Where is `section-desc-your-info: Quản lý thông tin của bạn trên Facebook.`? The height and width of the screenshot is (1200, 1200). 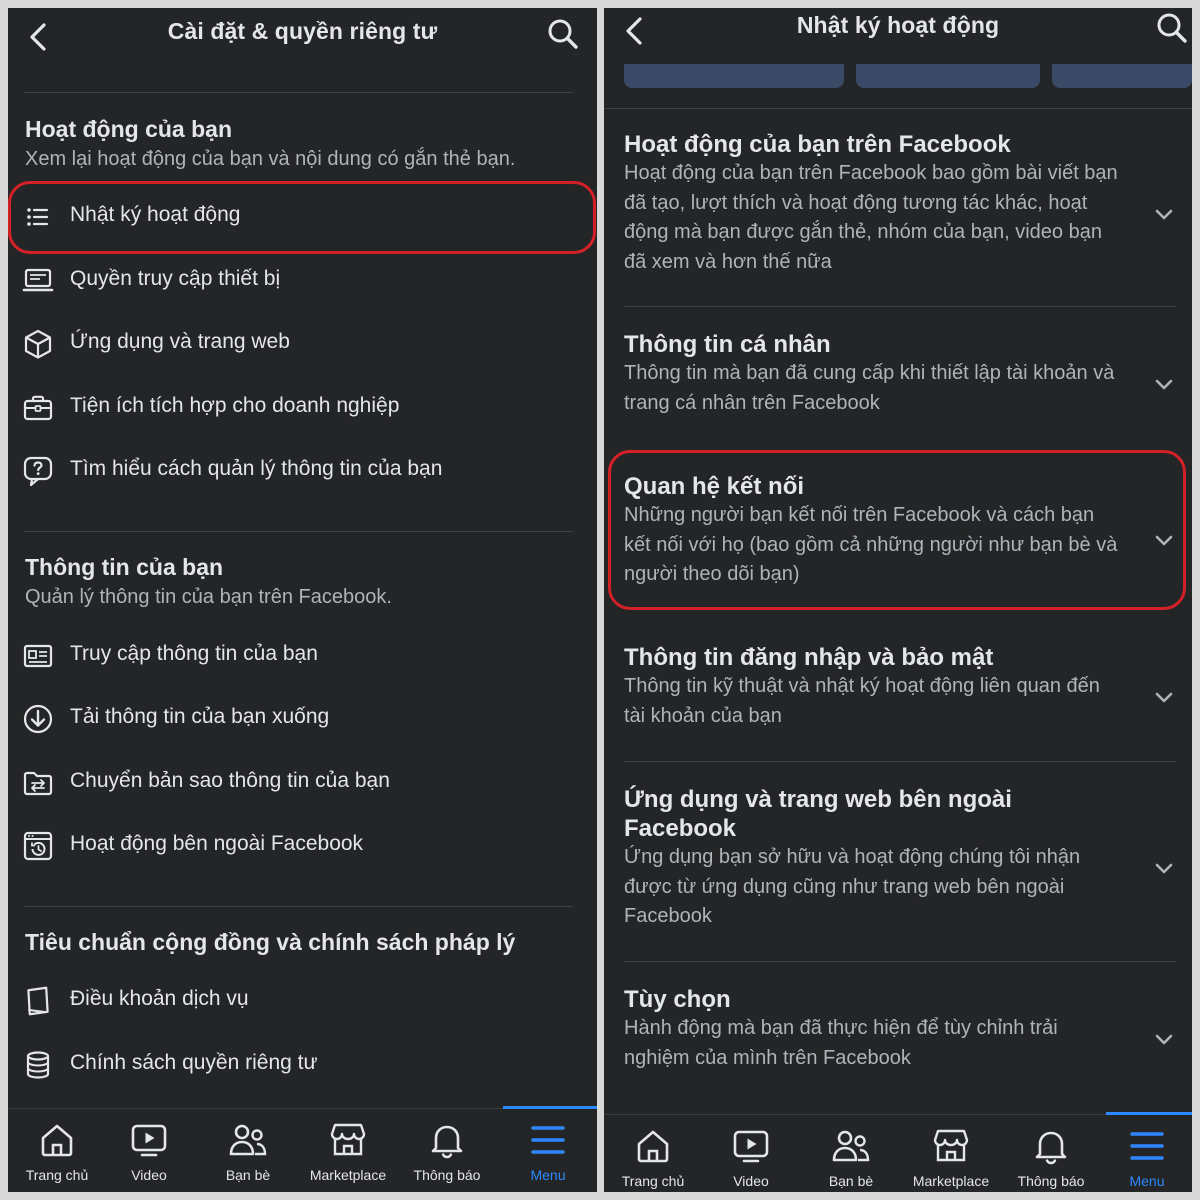 section-desc-your-info: Quản lý thông tin của bạn trên Facebook. is located at coordinates (208, 597).